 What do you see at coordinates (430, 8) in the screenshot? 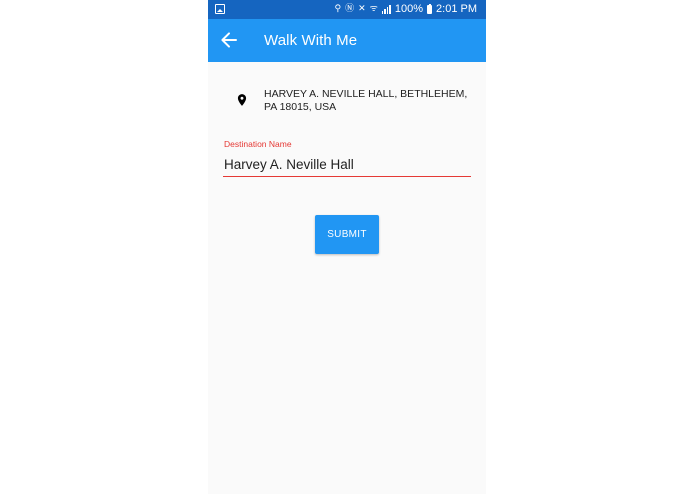
I see `battery-icon` at bounding box center [430, 8].